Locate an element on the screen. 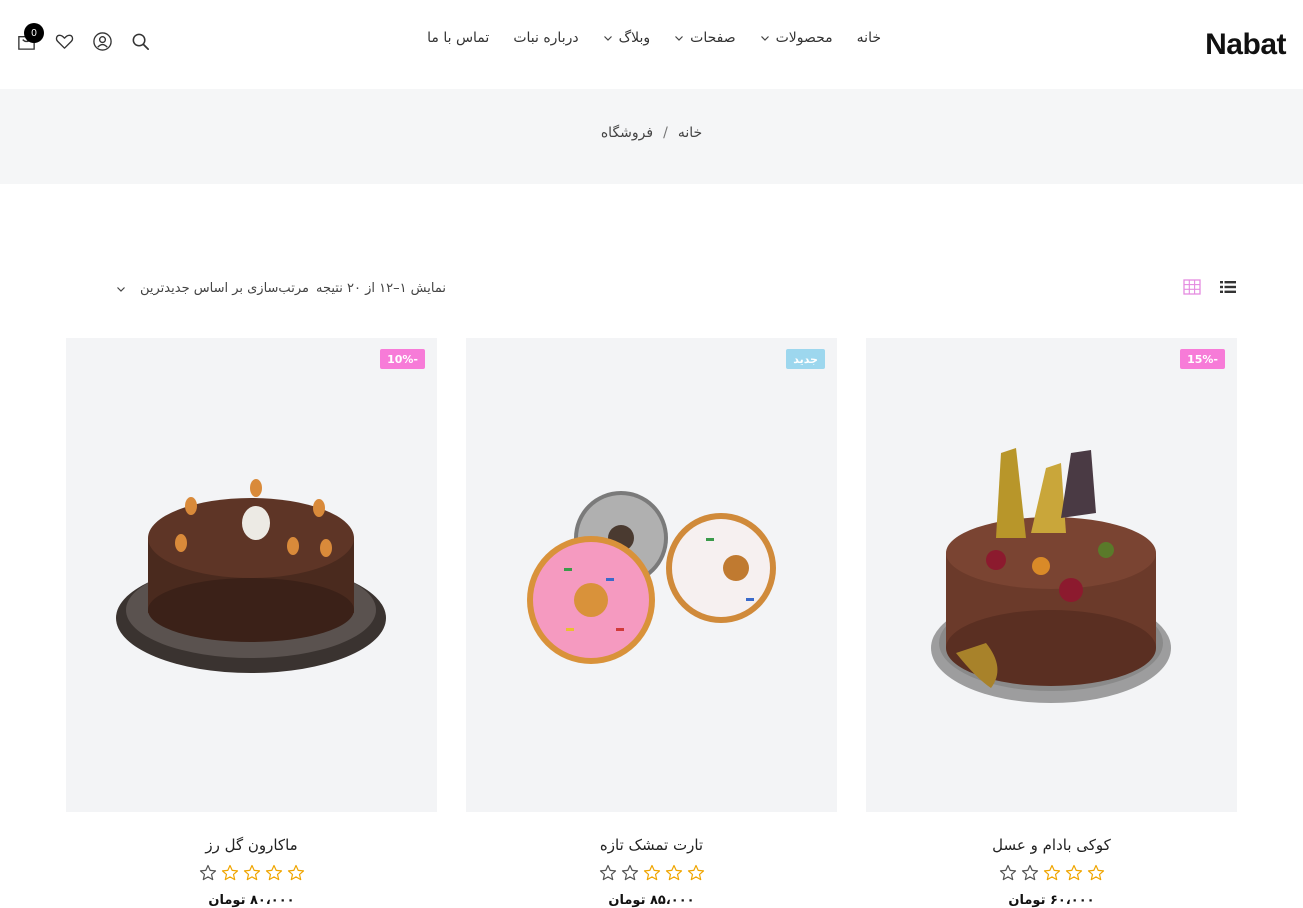  wishlist-button is located at coordinates (64, 41).